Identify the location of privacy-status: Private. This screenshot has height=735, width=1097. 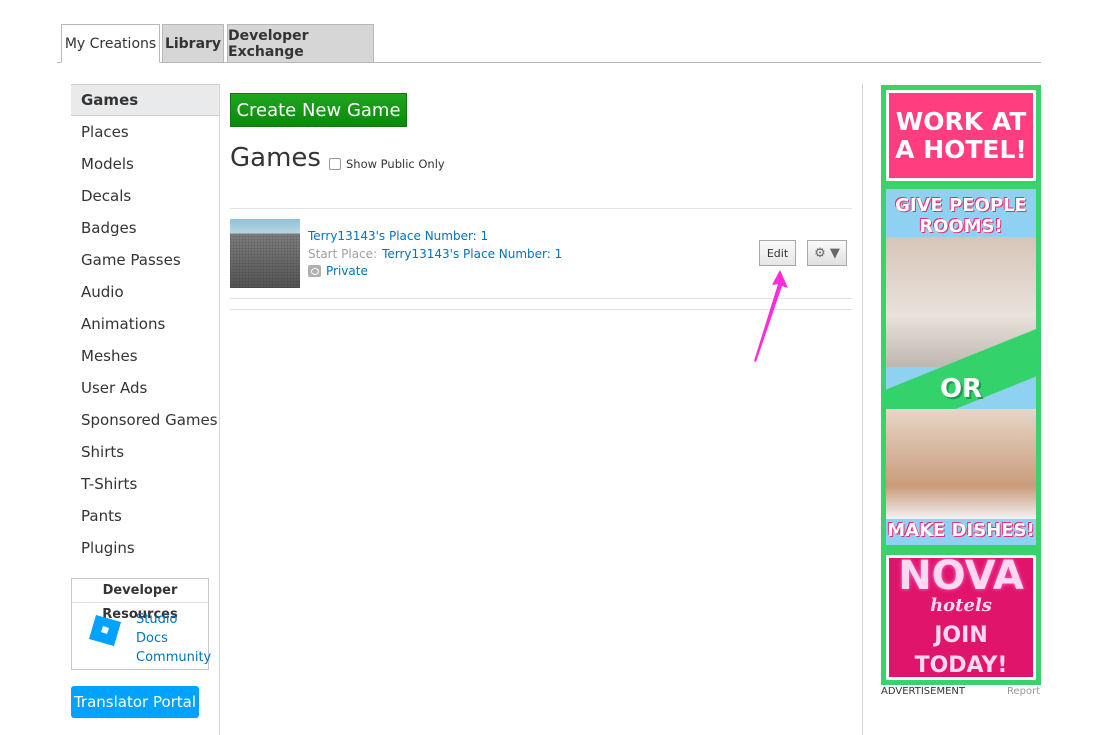
(338, 271).